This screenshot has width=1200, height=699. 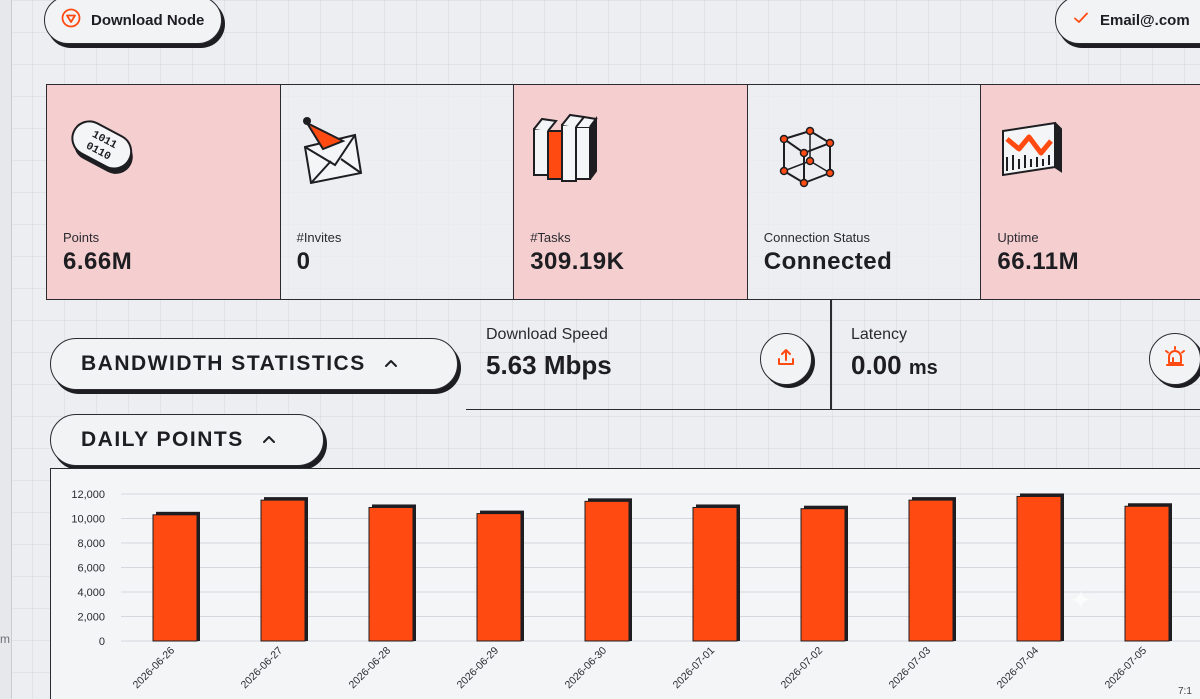 What do you see at coordinates (81, 237) in the screenshot?
I see `stat-label: Points` at bounding box center [81, 237].